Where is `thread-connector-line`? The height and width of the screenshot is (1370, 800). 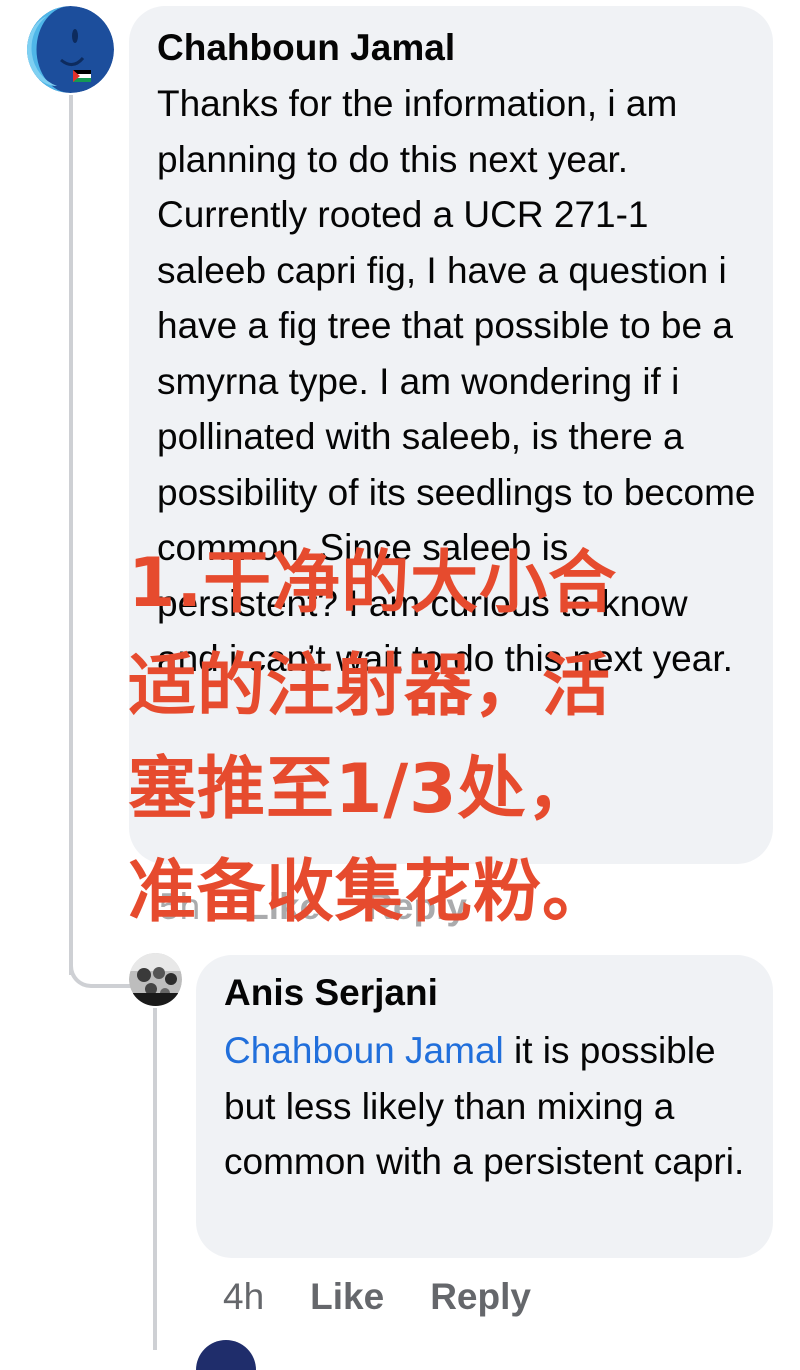 thread-connector-line is located at coordinates (71, 535).